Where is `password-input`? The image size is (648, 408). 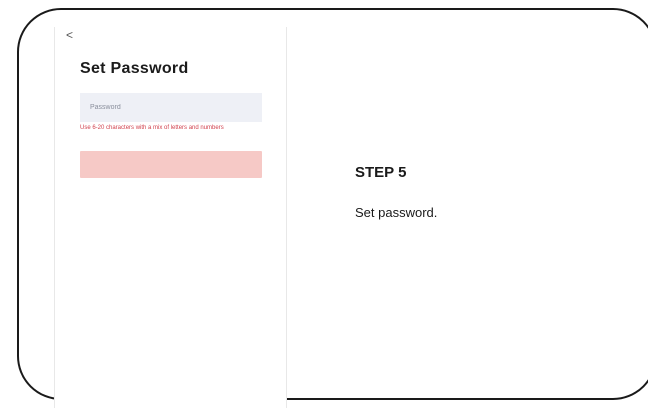 password-input is located at coordinates (171, 107).